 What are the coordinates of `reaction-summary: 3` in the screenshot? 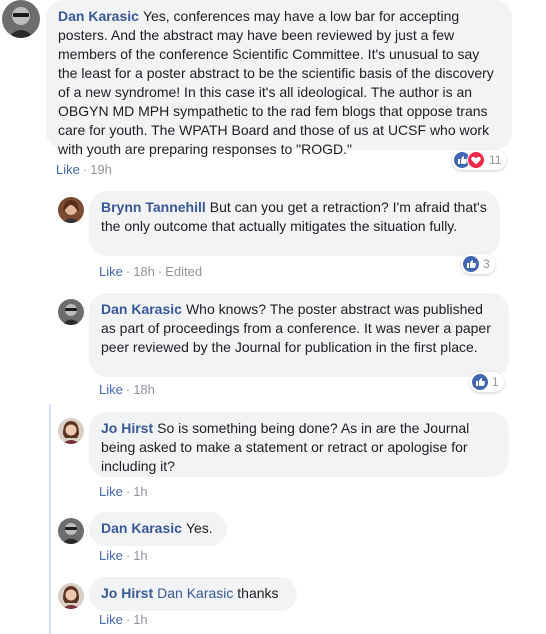 It's located at (478, 264).